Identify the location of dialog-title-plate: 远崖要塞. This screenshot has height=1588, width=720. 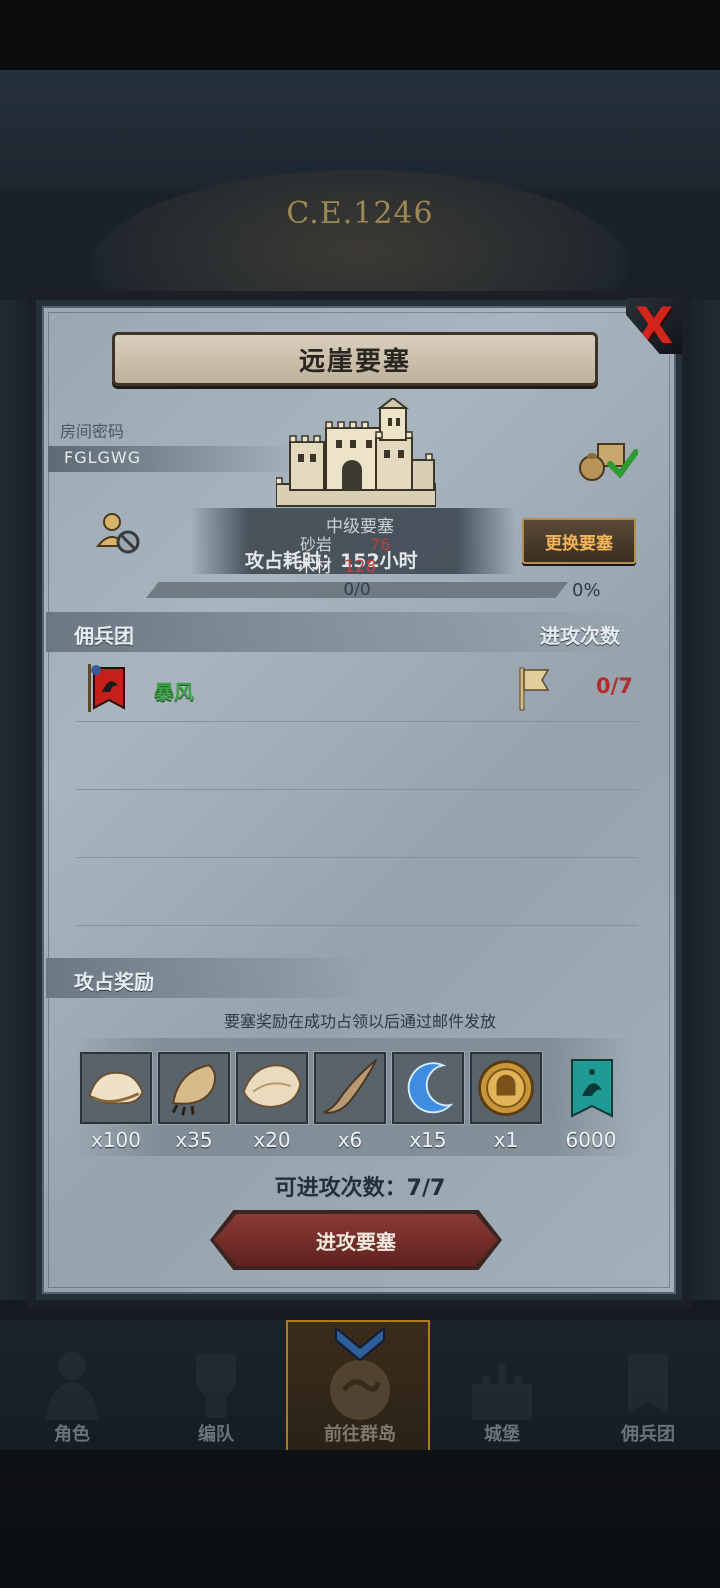
(355, 359).